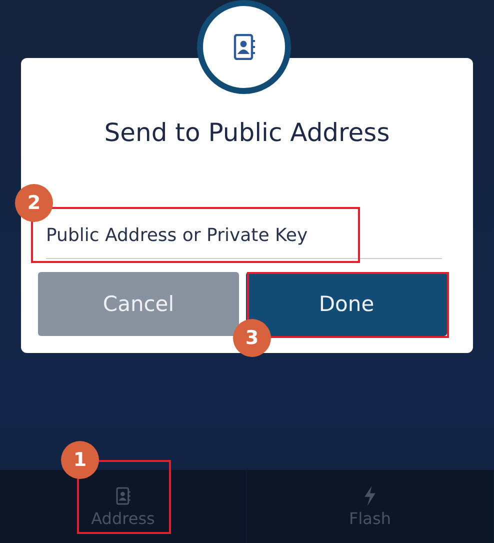 The width and height of the screenshot is (494, 543). Describe the element at coordinates (244, 239) in the screenshot. I see `address-input: Public Address or Private Key` at that location.